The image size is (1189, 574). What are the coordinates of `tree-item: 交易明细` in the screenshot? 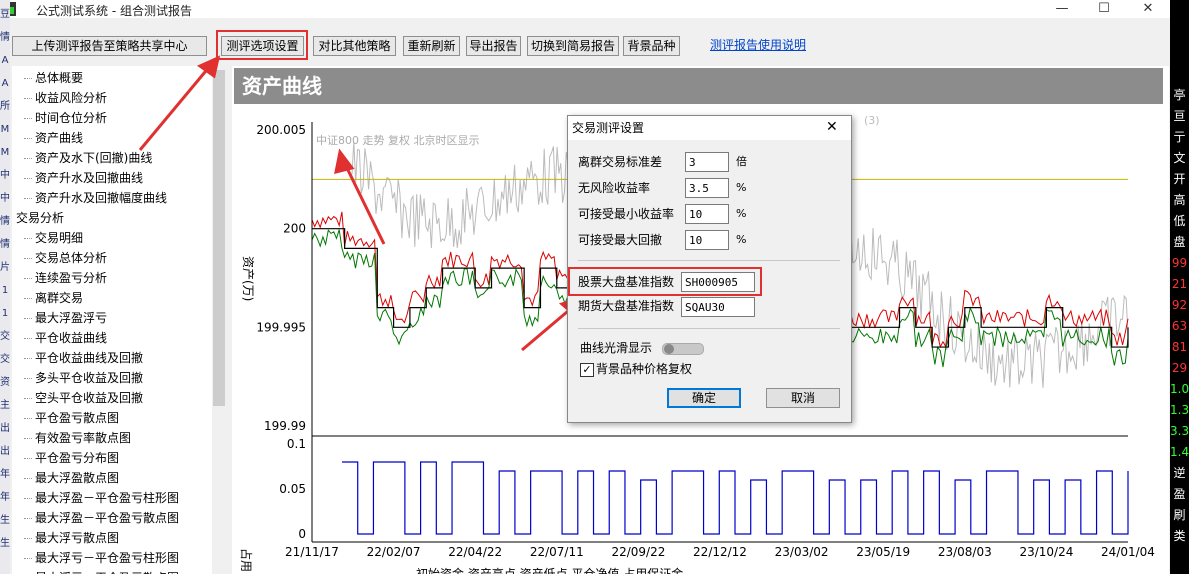 It's located at (59, 238).